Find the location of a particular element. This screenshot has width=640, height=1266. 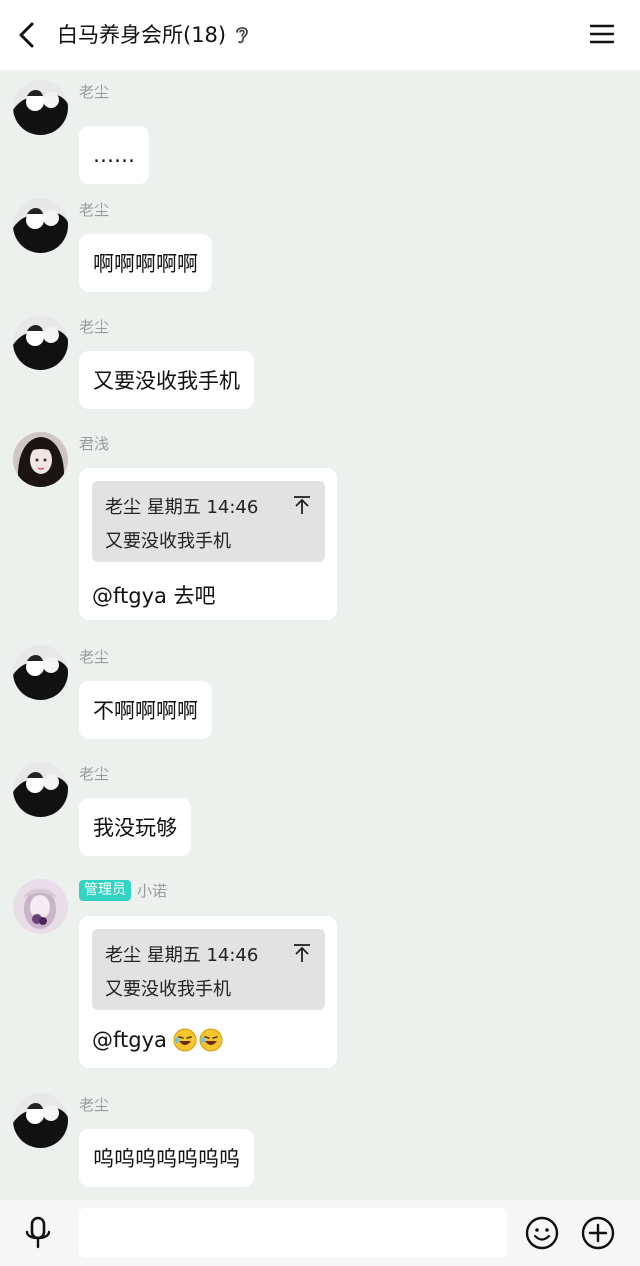

sender-name: 君浅 is located at coordinates (94, 443).